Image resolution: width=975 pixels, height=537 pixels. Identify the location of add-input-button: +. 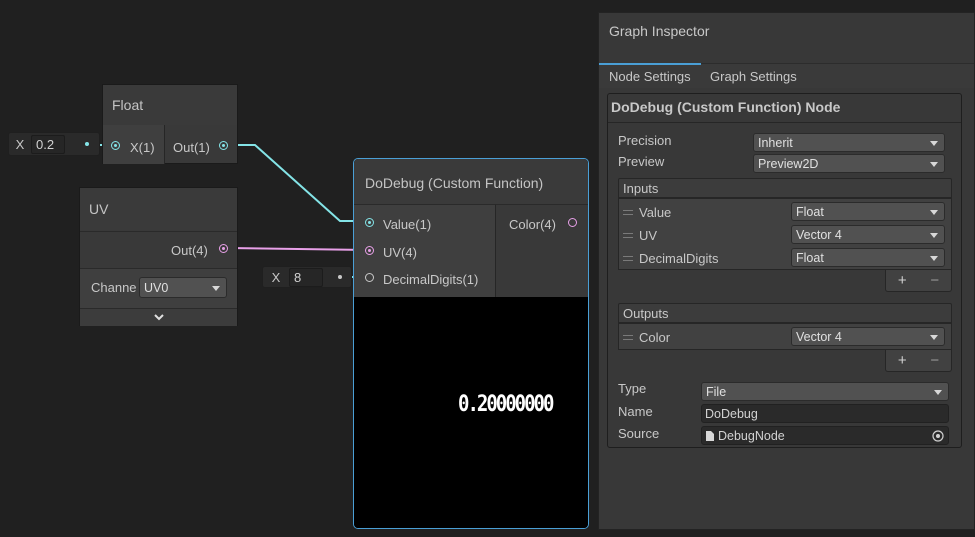
(902, 280).